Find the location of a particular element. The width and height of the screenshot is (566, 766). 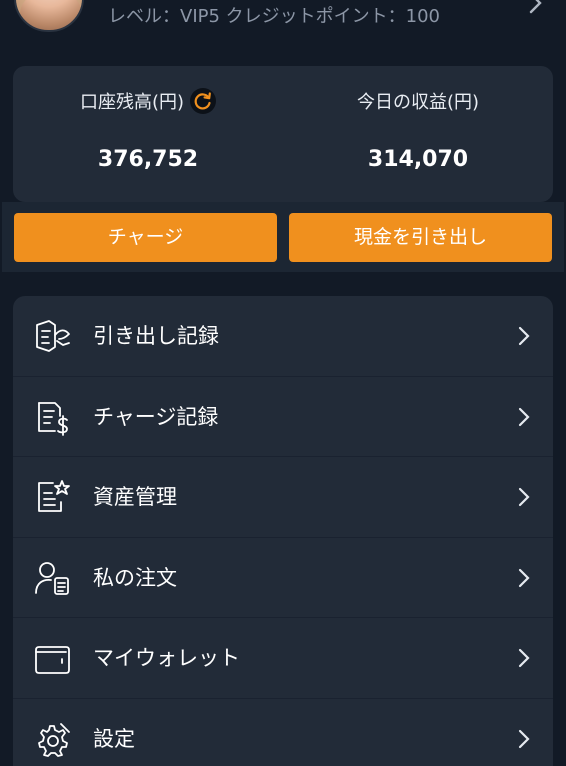

settings-icon is located at coordinates (54, 740).